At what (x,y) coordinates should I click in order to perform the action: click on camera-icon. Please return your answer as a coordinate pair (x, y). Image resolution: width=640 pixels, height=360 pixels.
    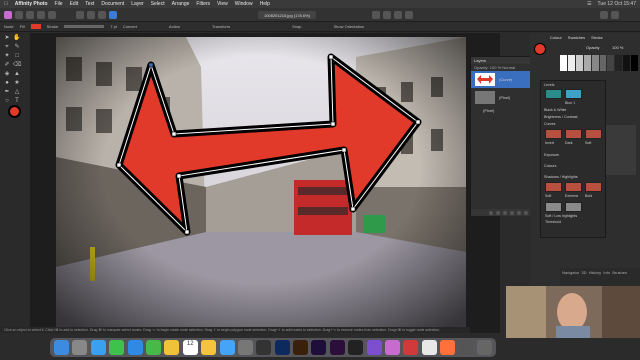
    Looking at the image, I should click on (264, 347).